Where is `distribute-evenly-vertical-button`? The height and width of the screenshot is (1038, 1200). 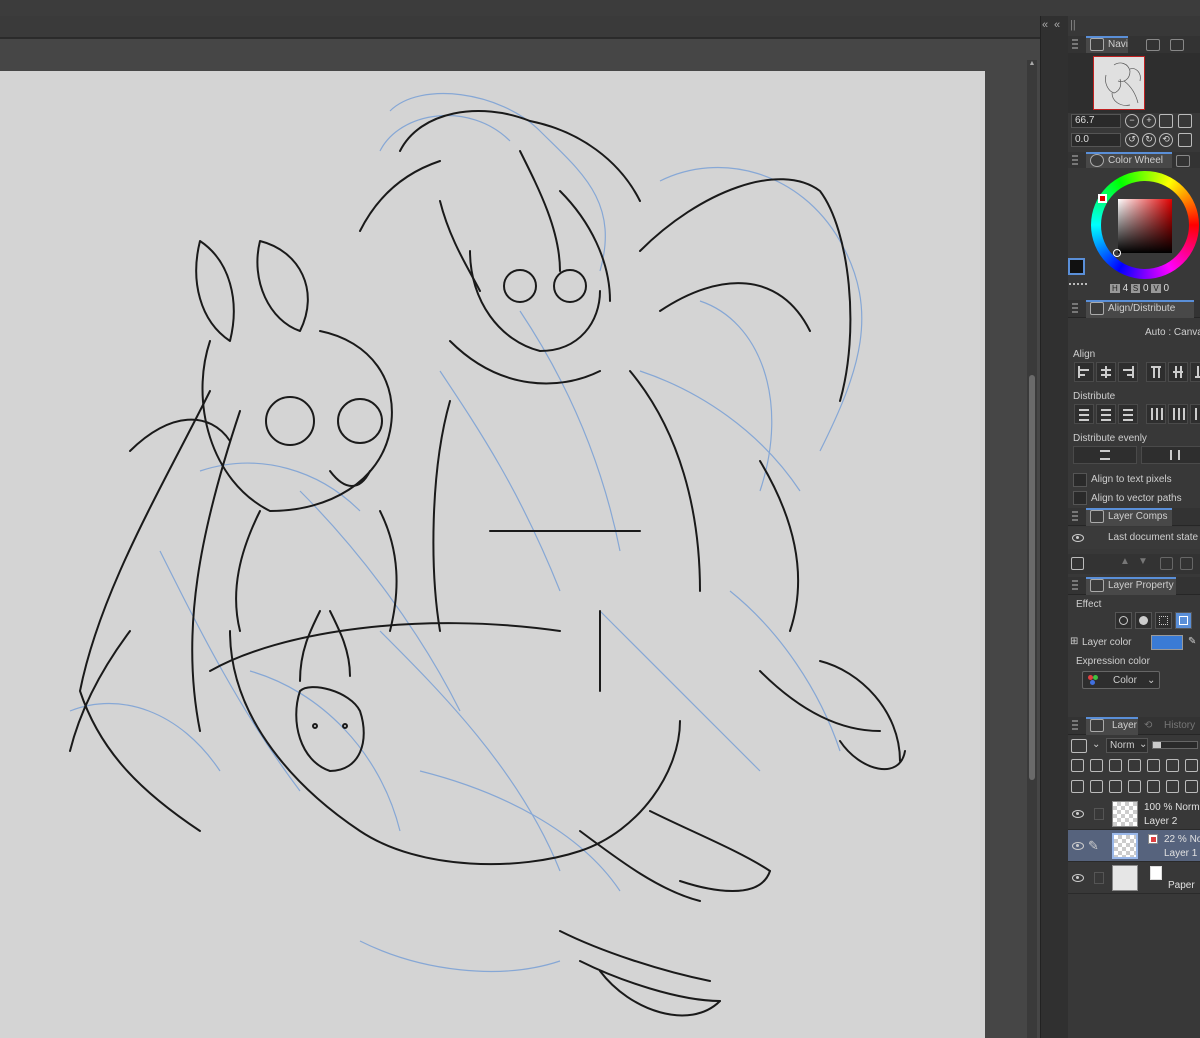
distribute-evenly-vertical-button is located at coordinates (1105, 455).